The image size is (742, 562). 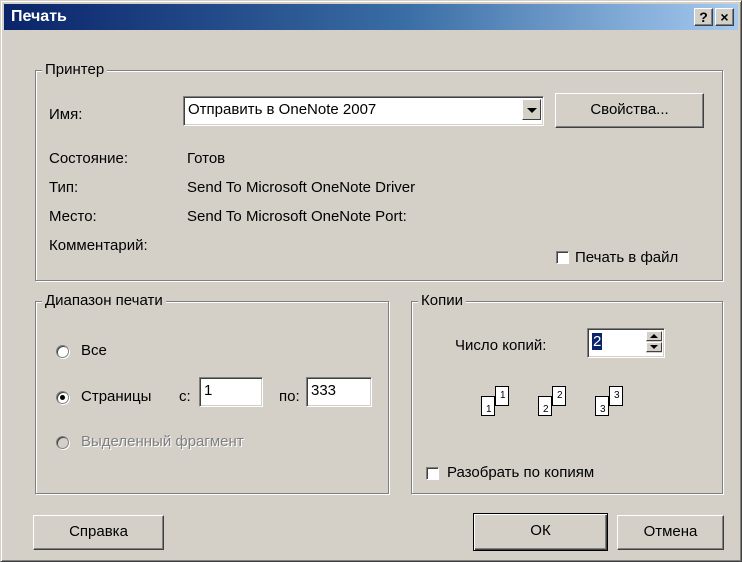 I want to click on range-pages-label: Страницы, so click(x=116, y=396).